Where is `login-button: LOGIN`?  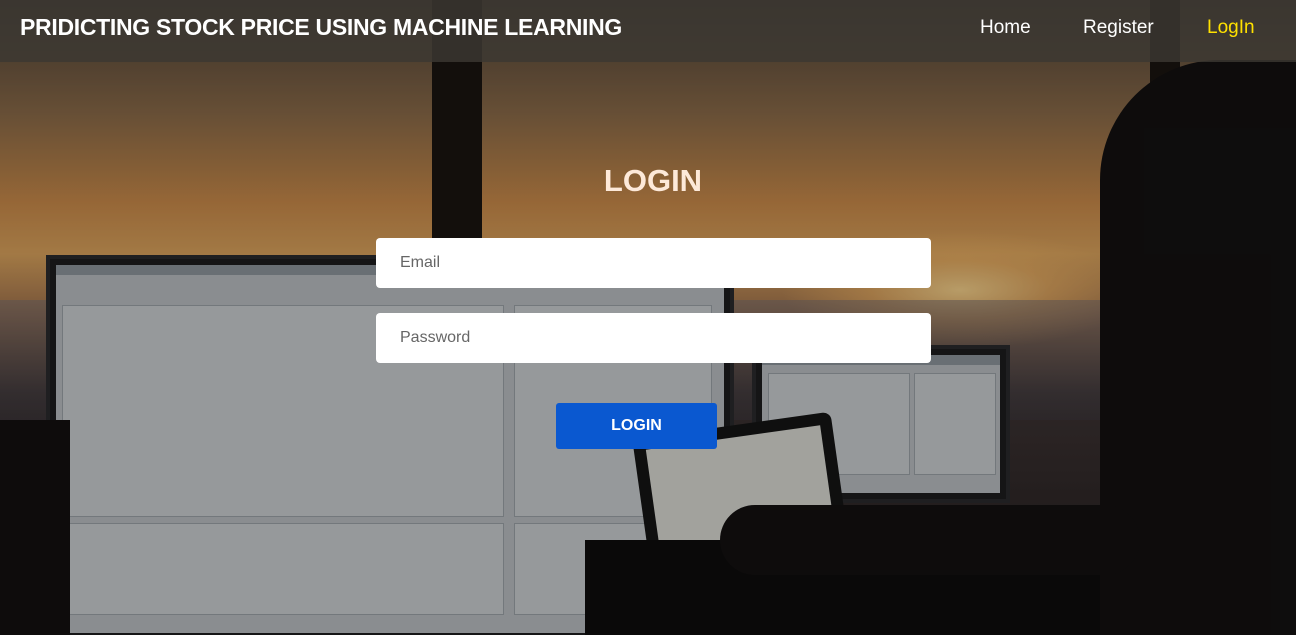
login-button: LOGIN is located at coordinates (636, 426).